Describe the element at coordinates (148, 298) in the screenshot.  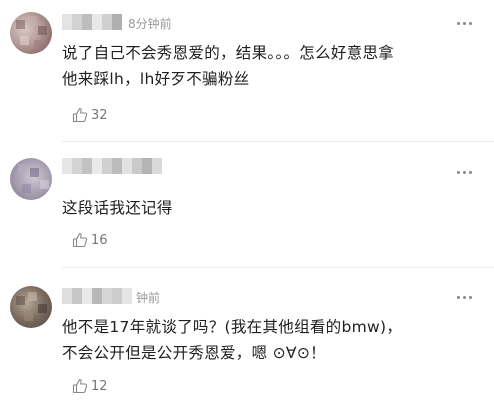
I see `comment-time: 钟前` at that location.